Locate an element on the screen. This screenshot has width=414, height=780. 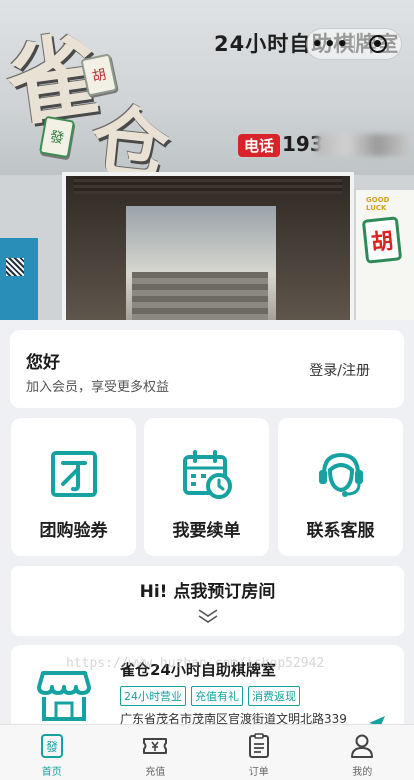
login-register-link: 登录/注册 is located at coordinates (339, 370).